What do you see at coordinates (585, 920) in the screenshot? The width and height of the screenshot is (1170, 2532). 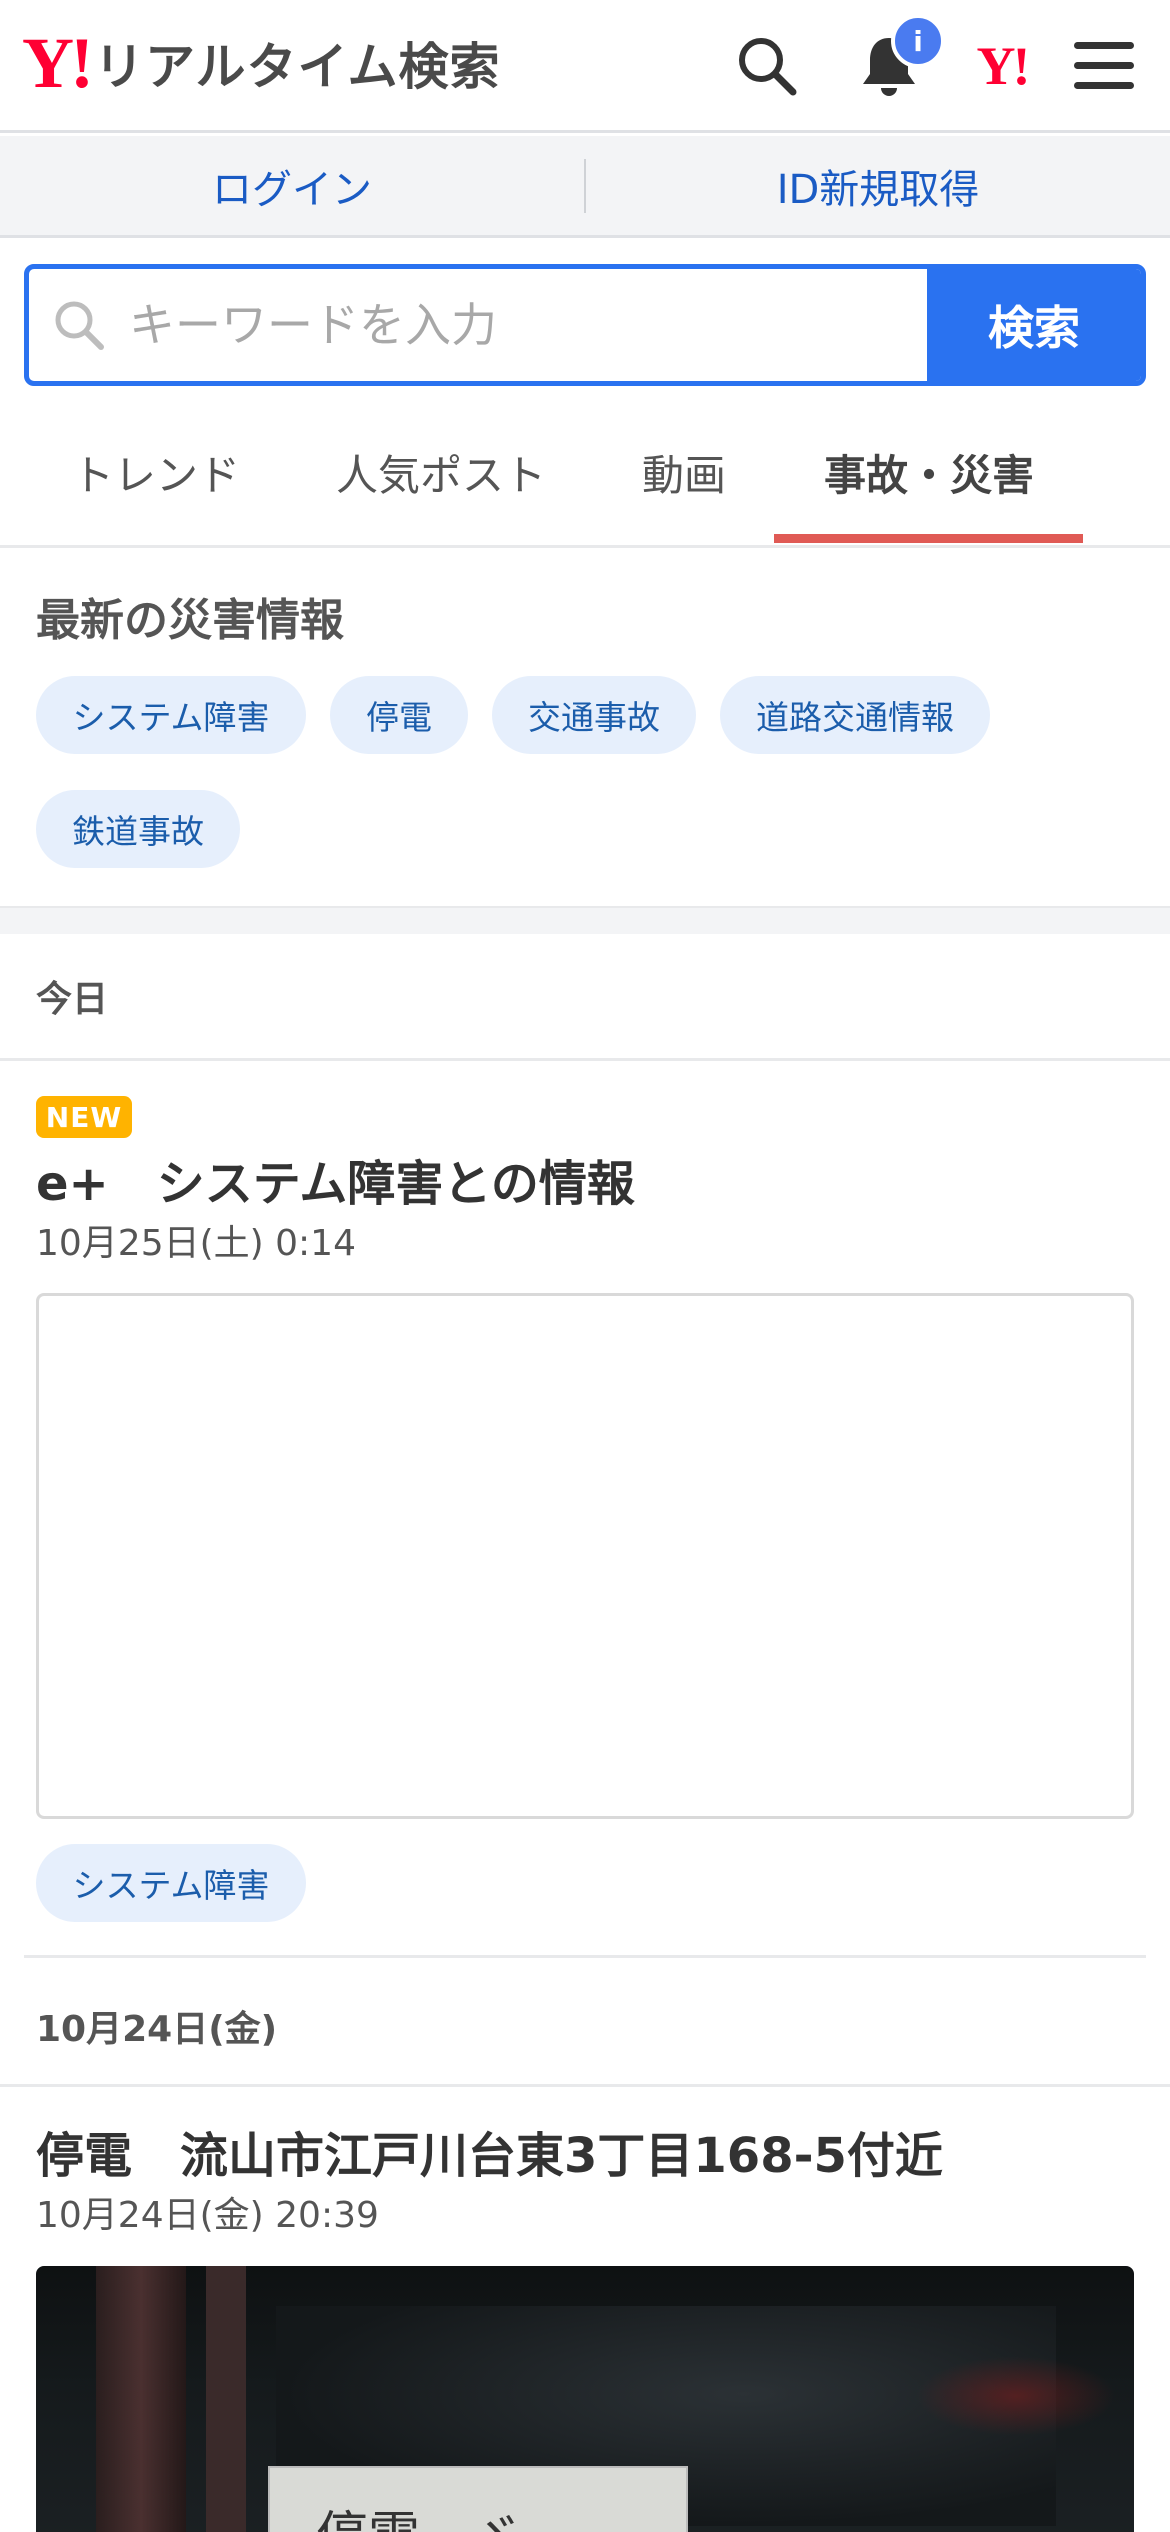 I see `section-divider` at bounding box center [585, 920].